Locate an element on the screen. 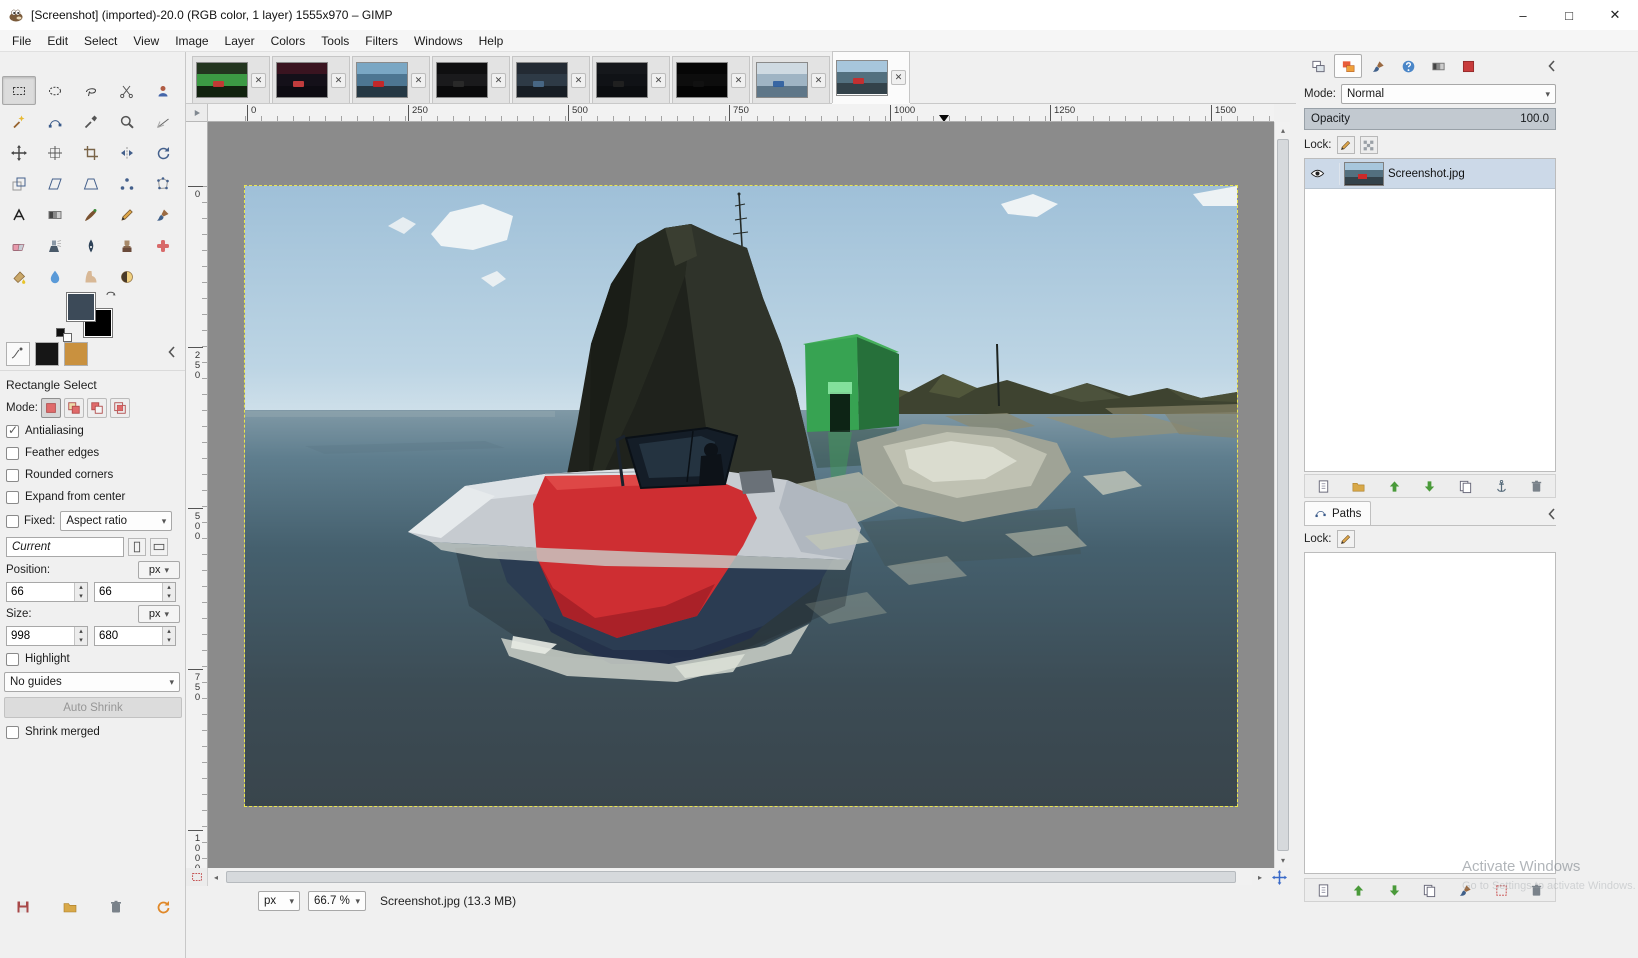 The width and height of the screenshot is (1638, 958). aspect-ratio-input: Current is located at coordinates (65, 547).